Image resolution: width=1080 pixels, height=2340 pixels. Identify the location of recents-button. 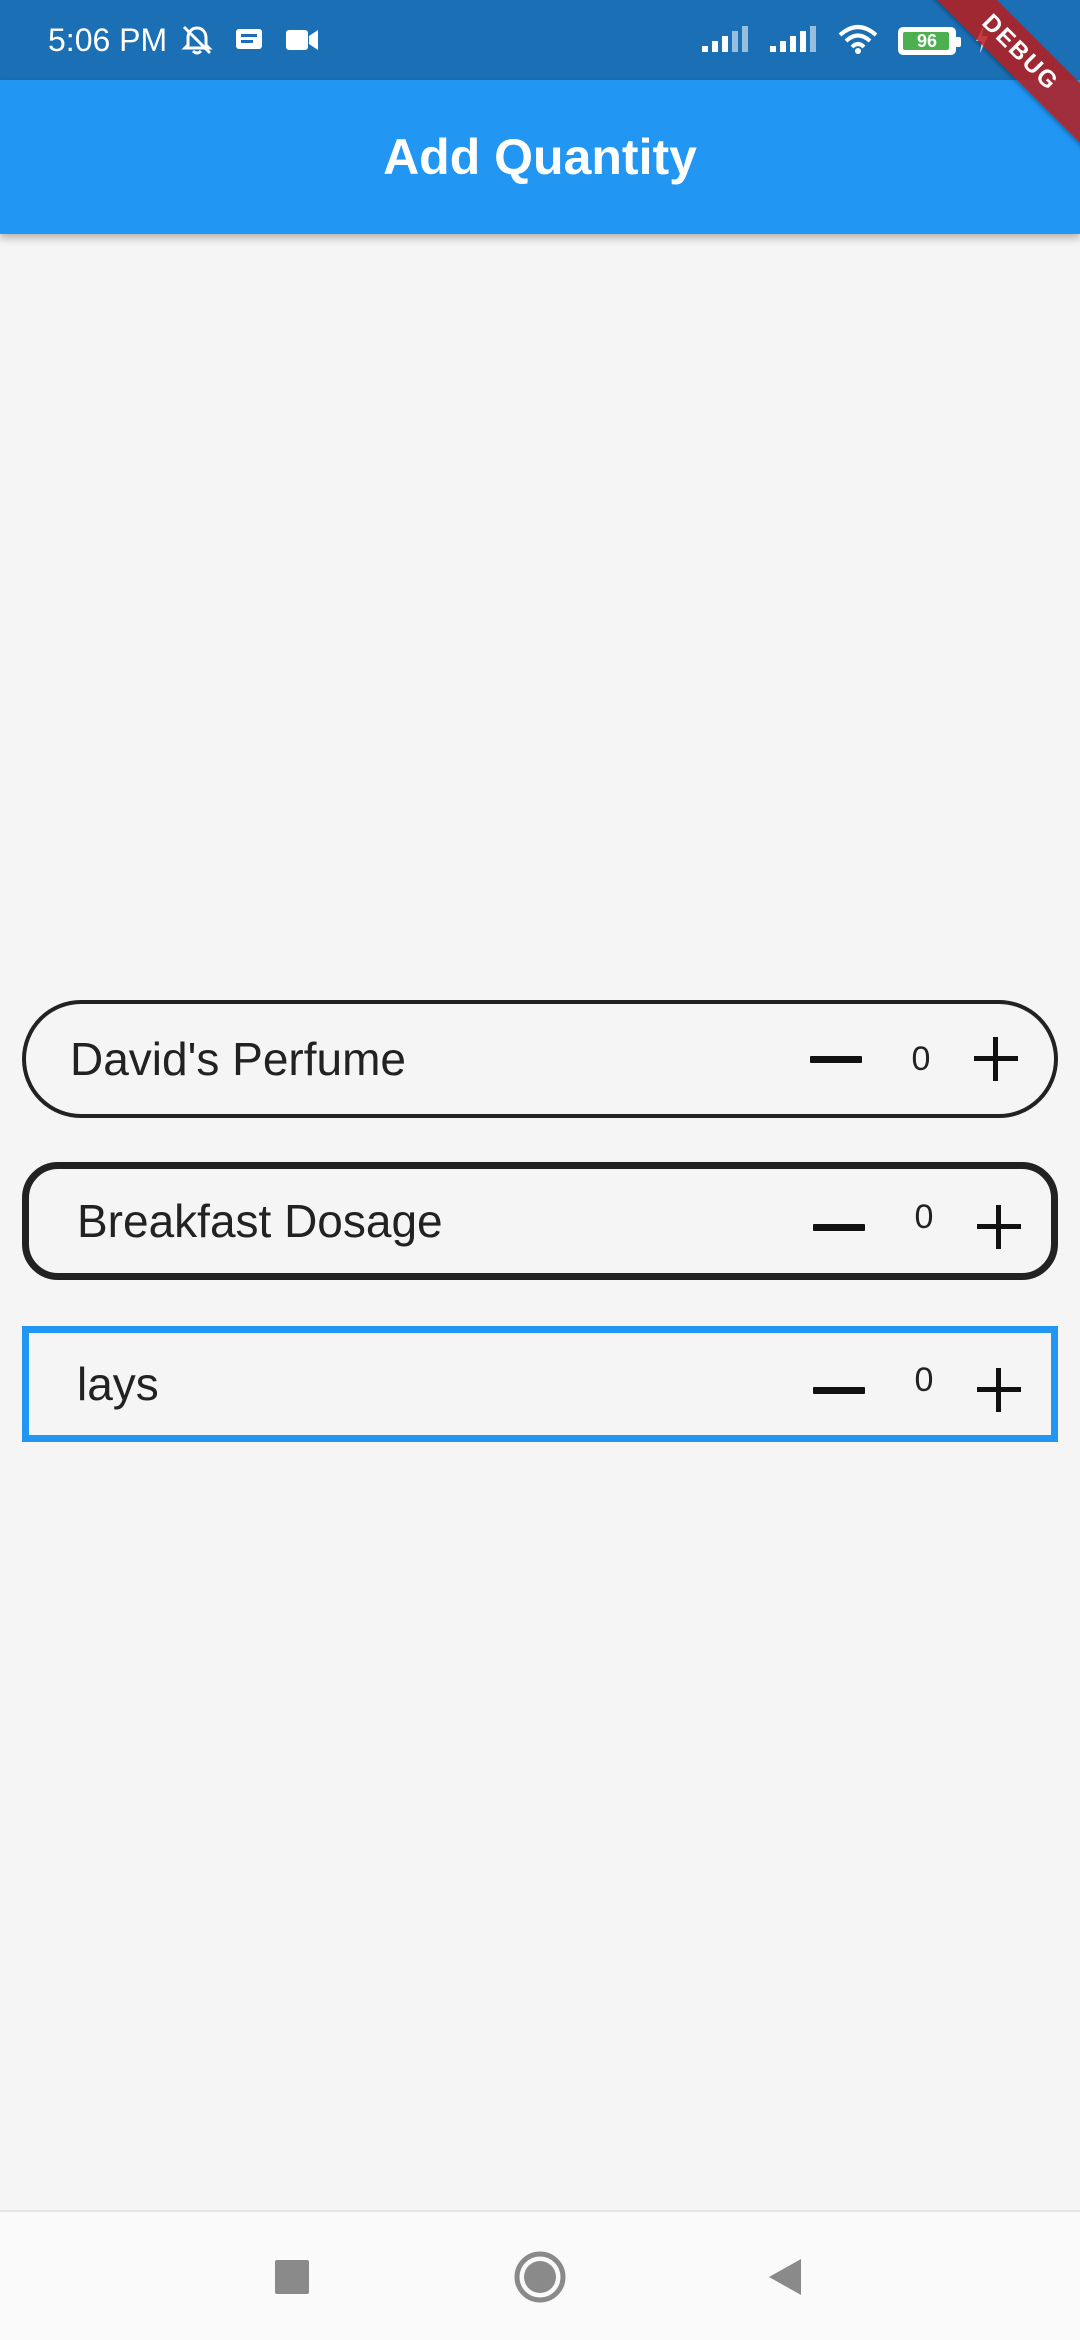
(292, 2277).